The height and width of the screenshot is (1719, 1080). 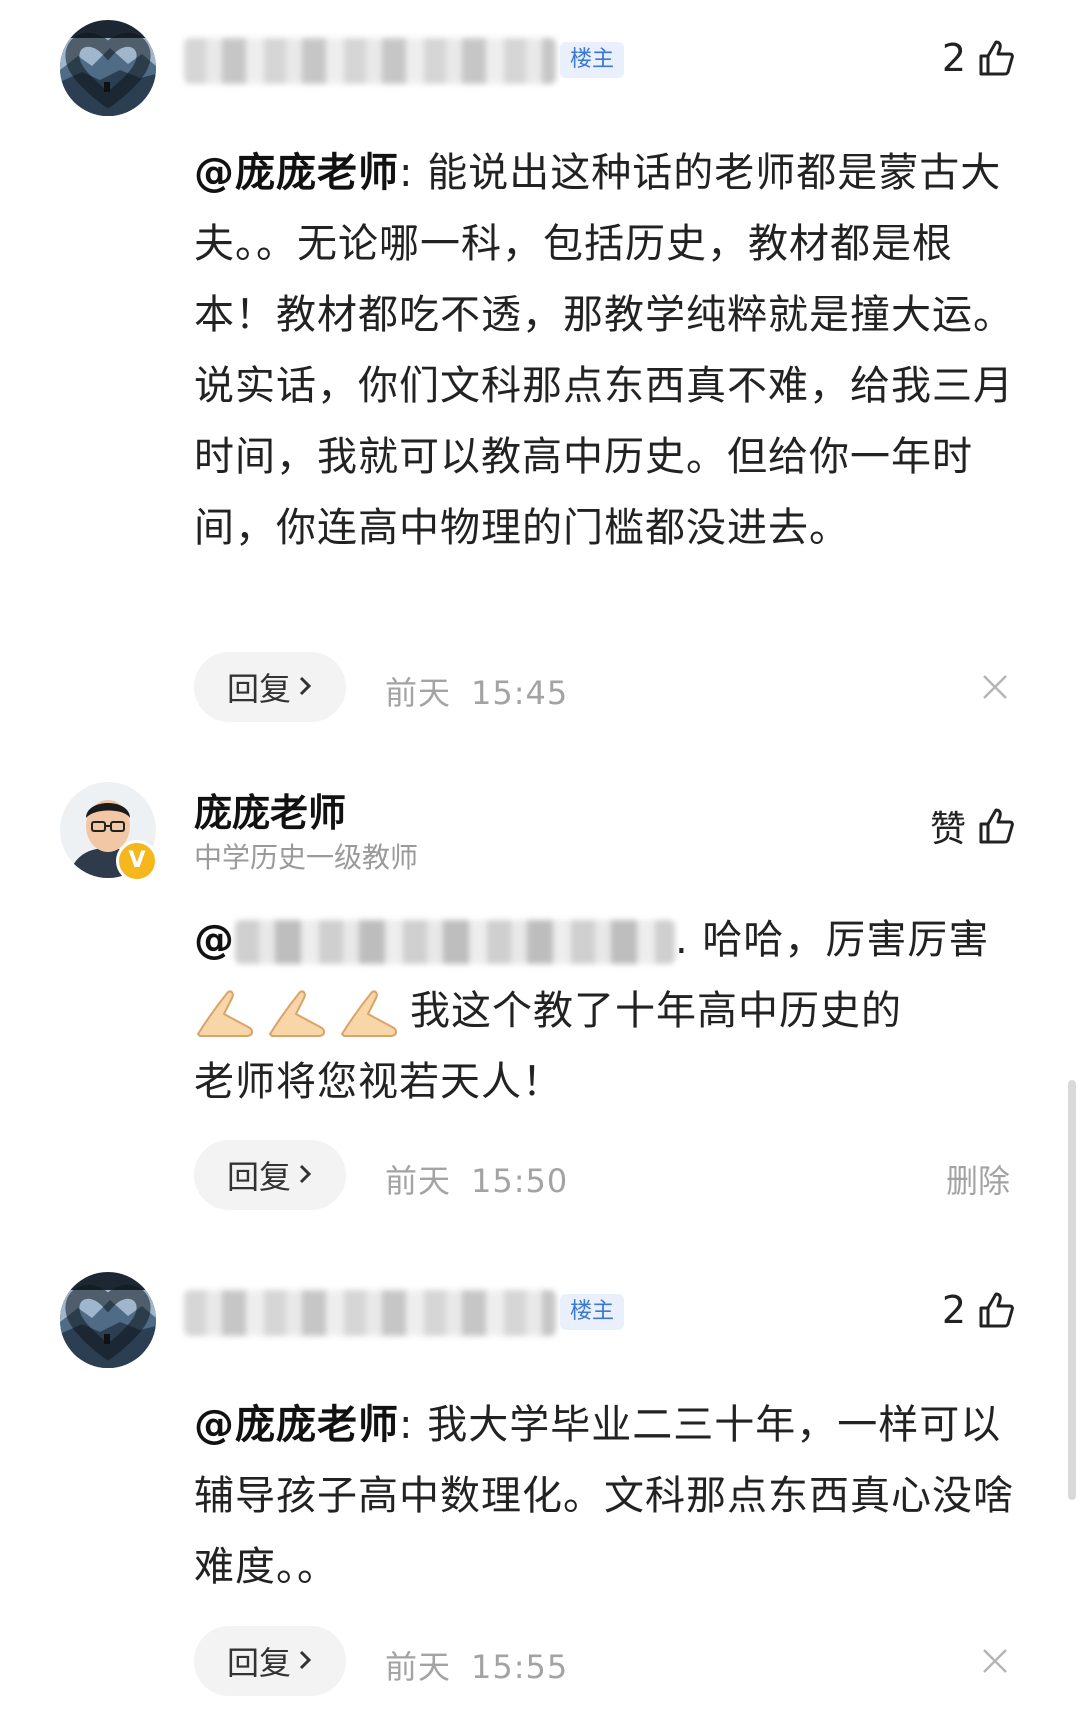 I want to click on delete-button: 删除, so click(x=978, y=1179).